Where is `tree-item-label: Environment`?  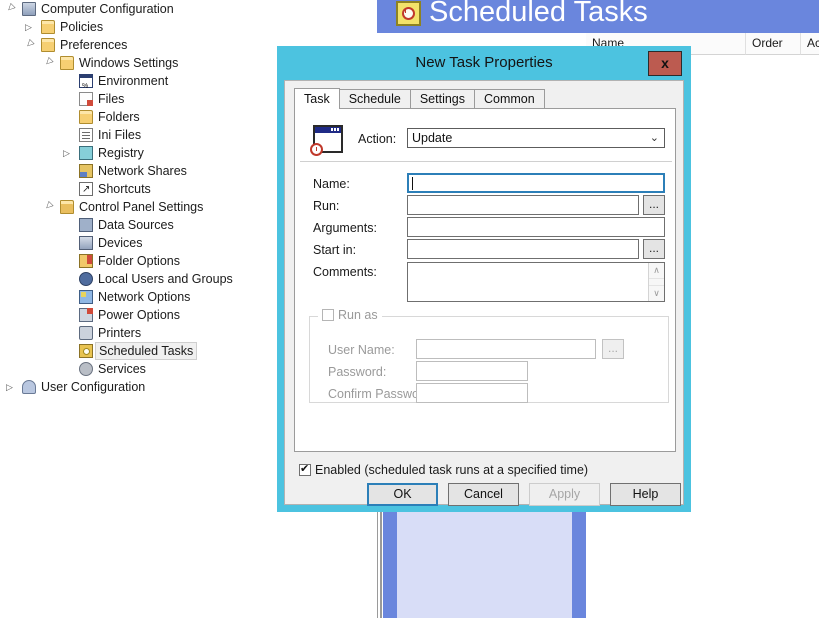 tree-item-label: Environment is located at coordinates (133, 81).